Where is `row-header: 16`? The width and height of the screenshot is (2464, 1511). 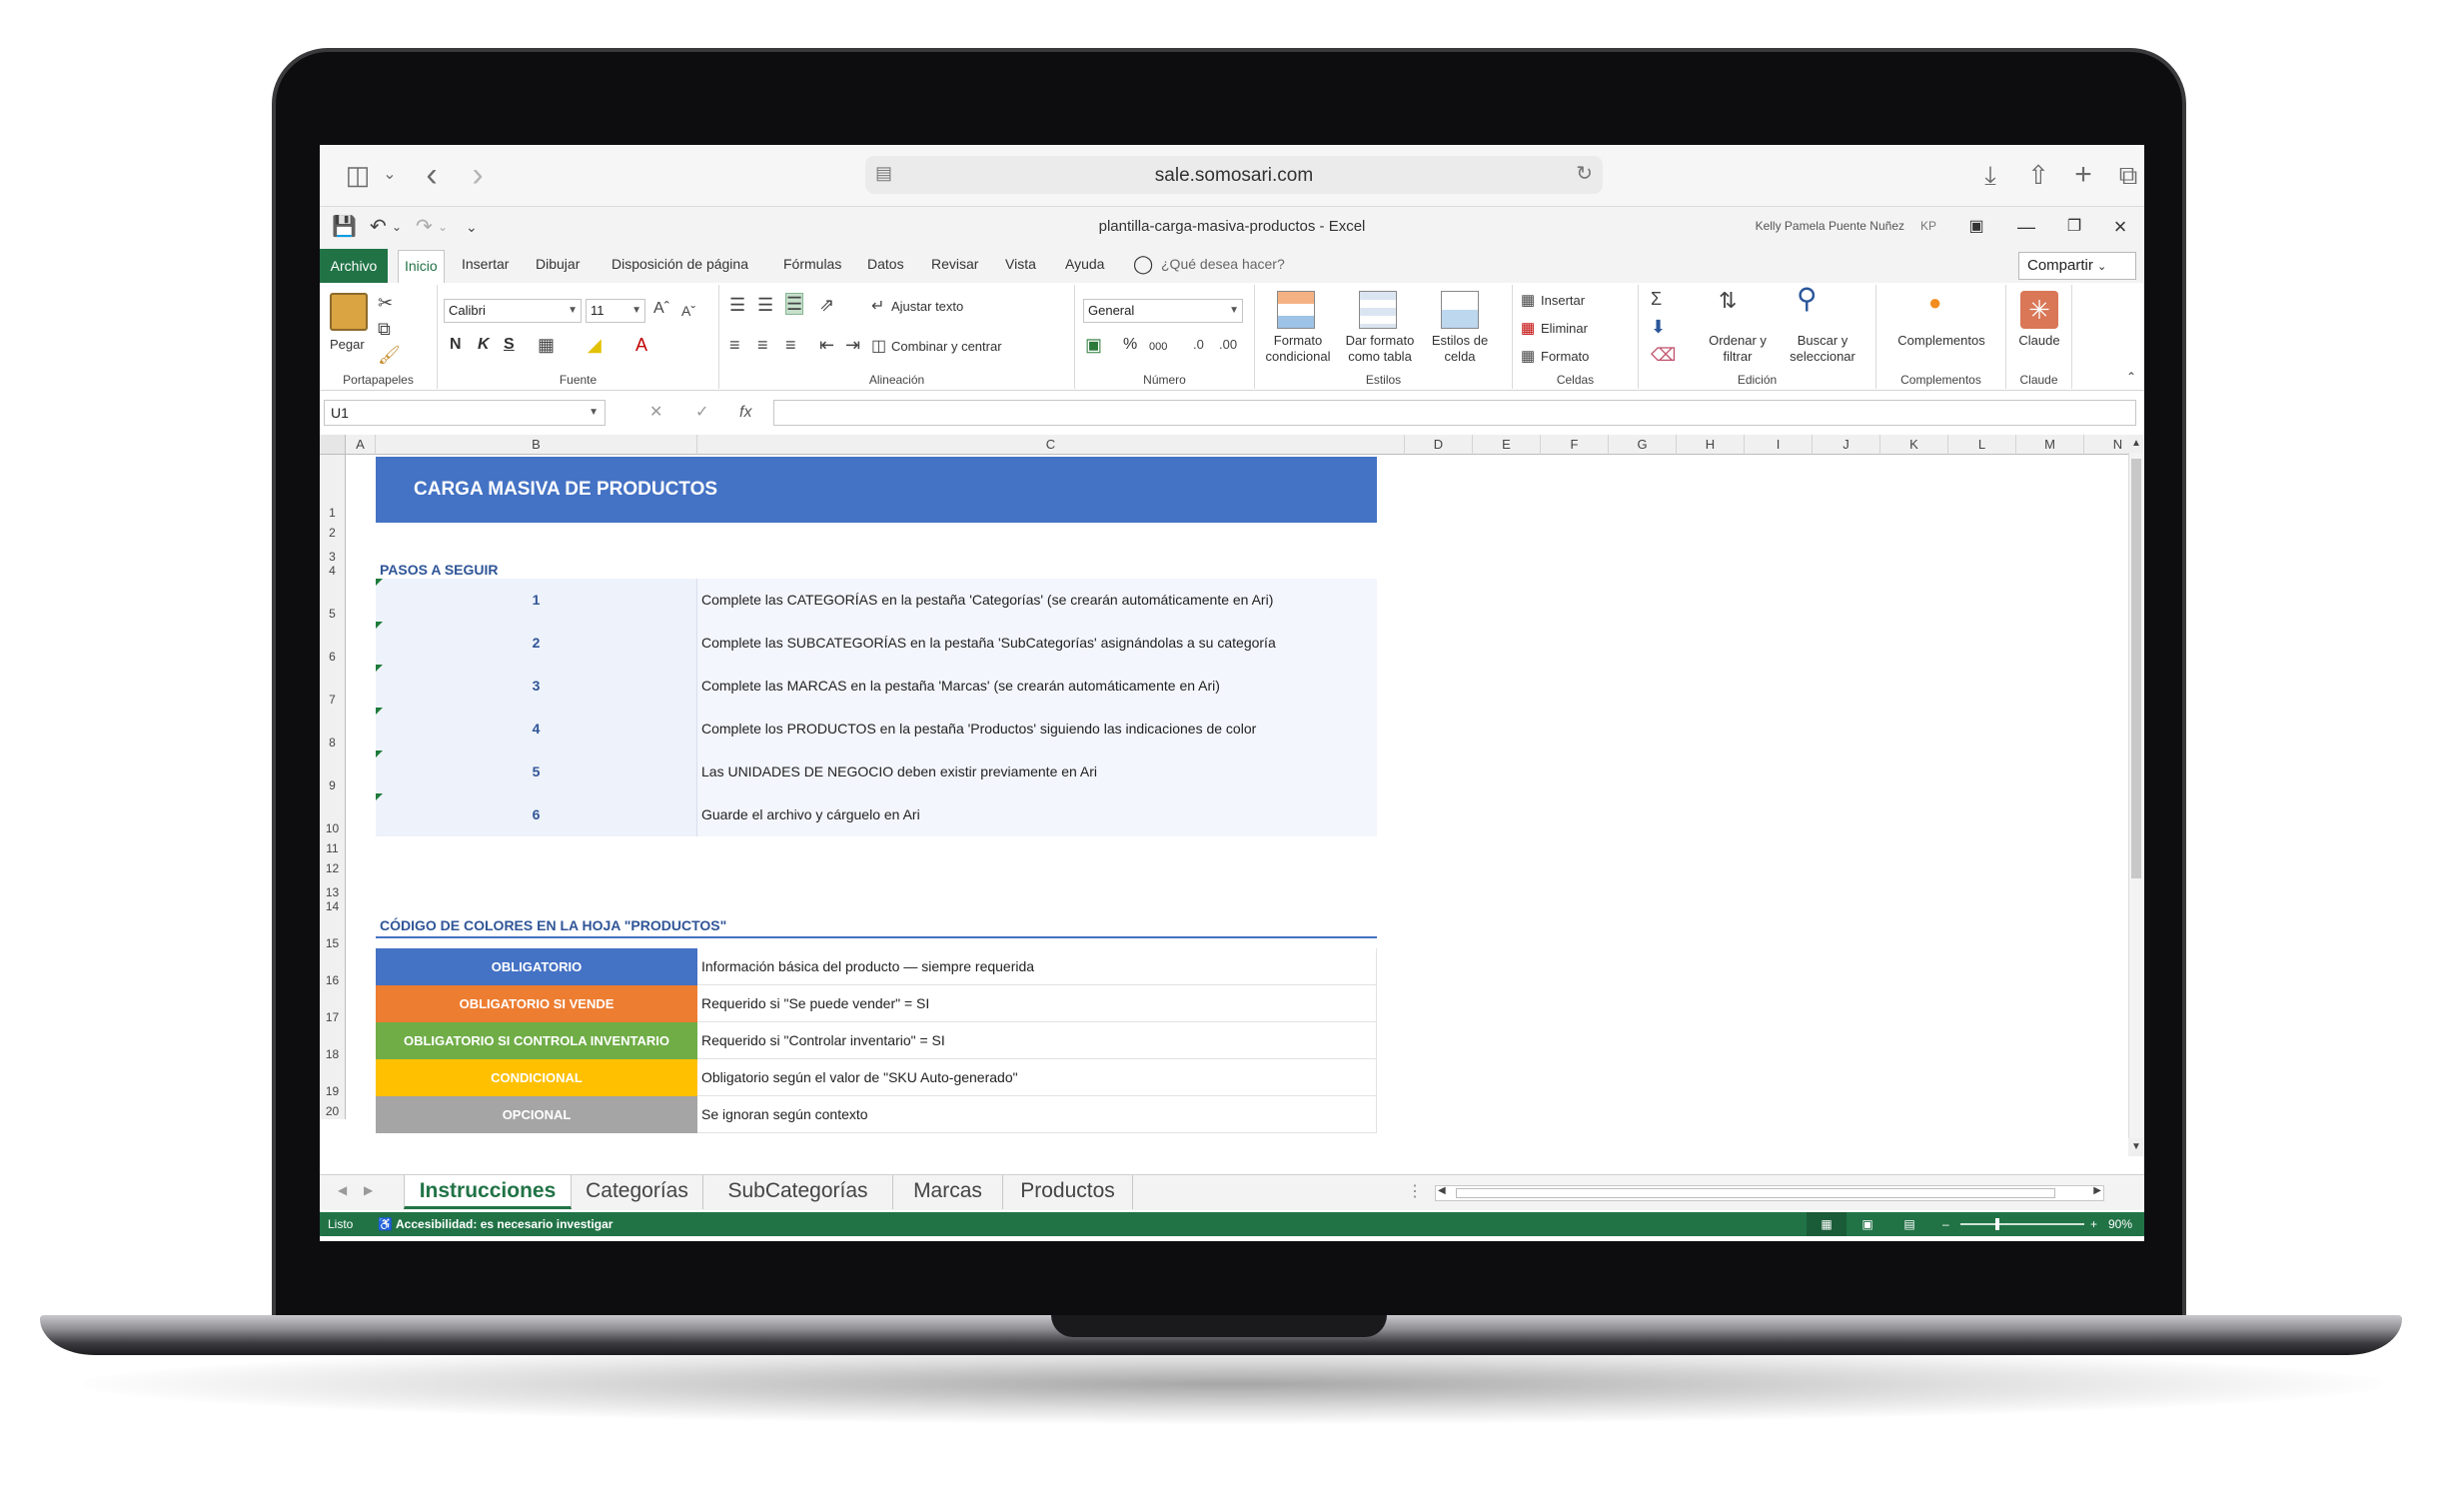
row-header: 16 is located at coordinates (333, 969).